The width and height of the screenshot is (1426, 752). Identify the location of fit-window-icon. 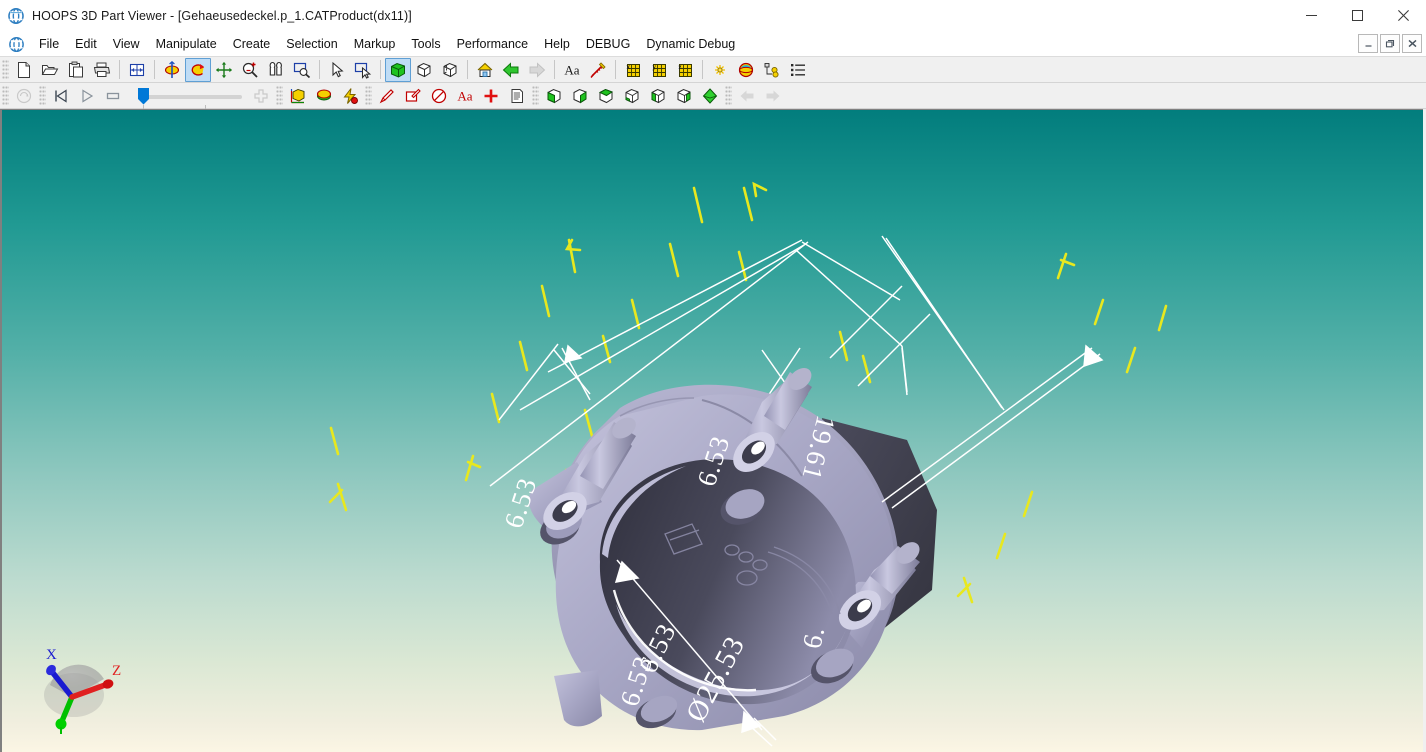
(137, 70).